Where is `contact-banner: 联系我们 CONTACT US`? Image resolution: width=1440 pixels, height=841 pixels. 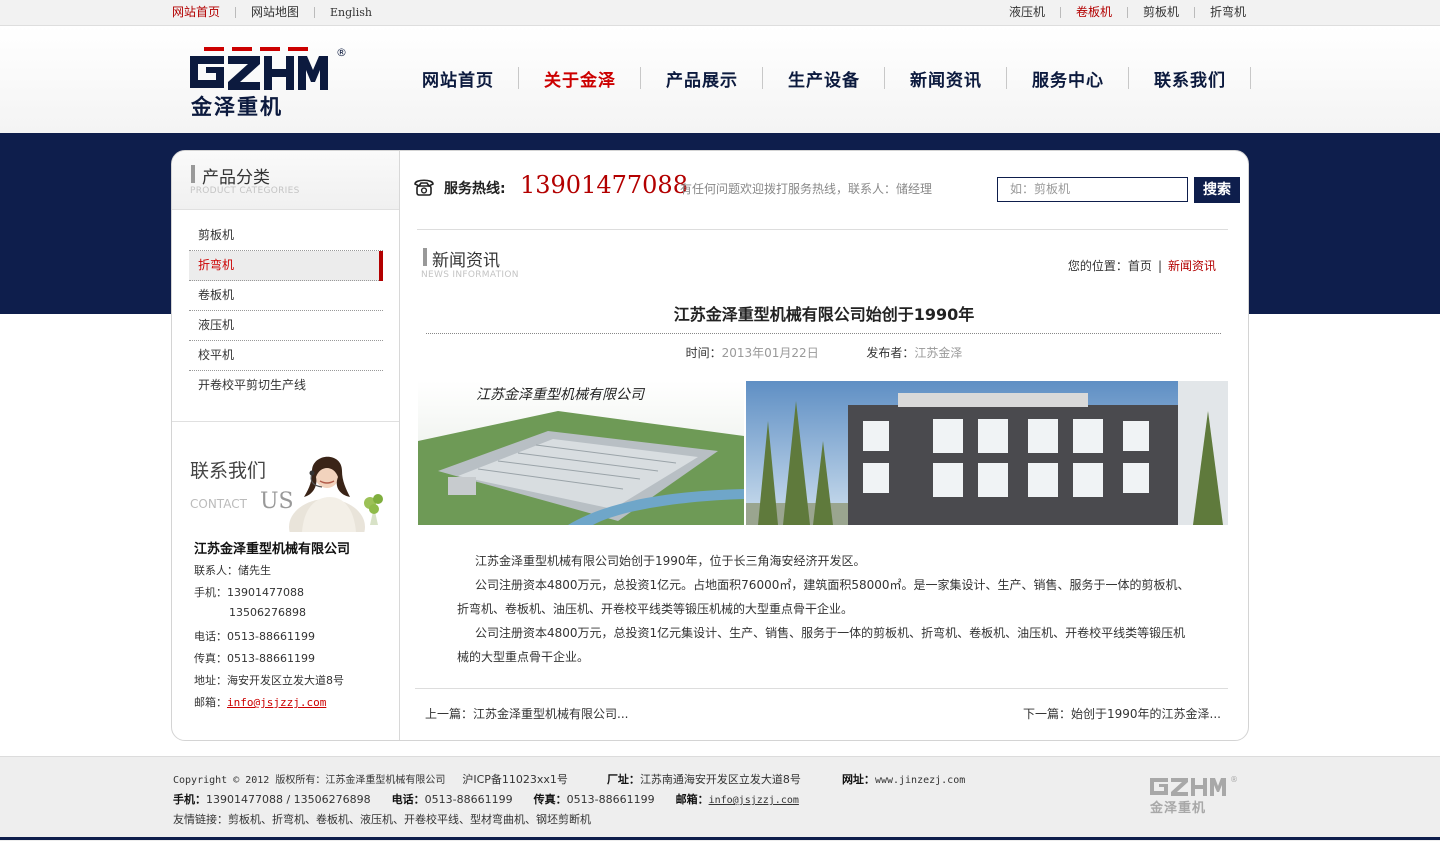 contact-banner: 联系我们 CONTACT US is located at coordinates (287, 496).